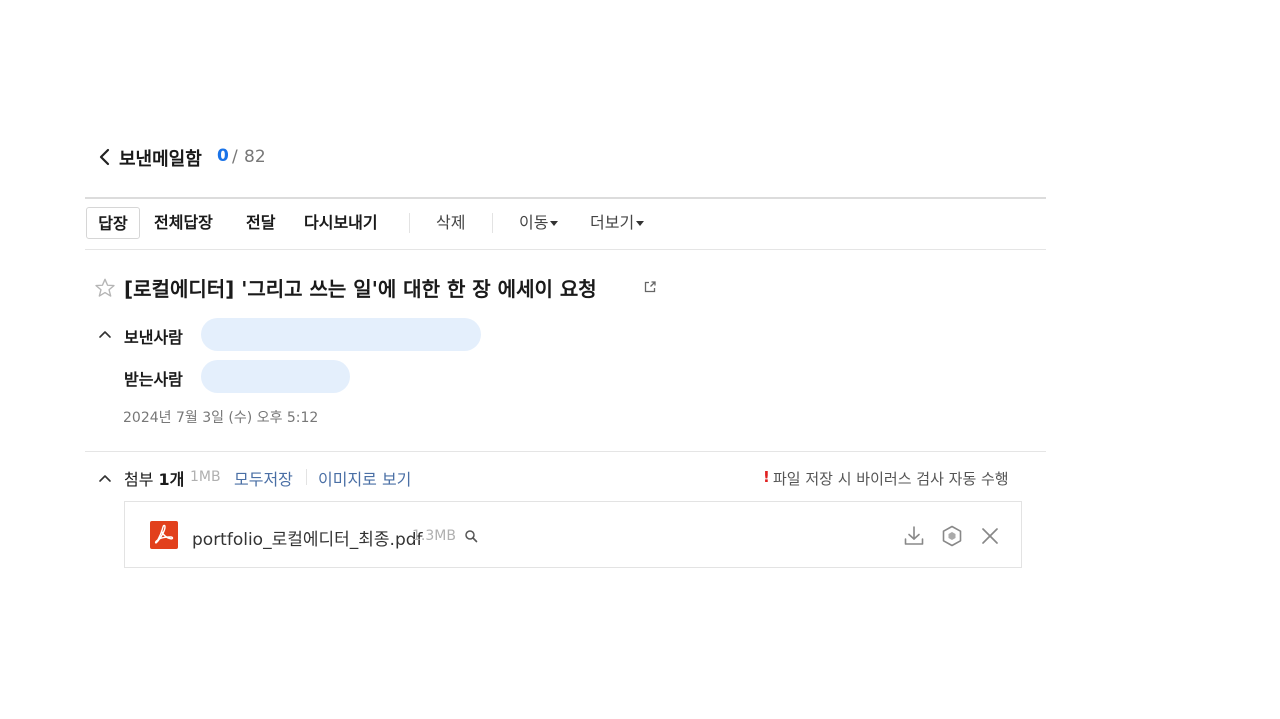  Describe the element at coordinates (307, 537) in the screenshot. I see `attachment-file-name: portfolio_로컬에디터_최종.pdf` at that location.